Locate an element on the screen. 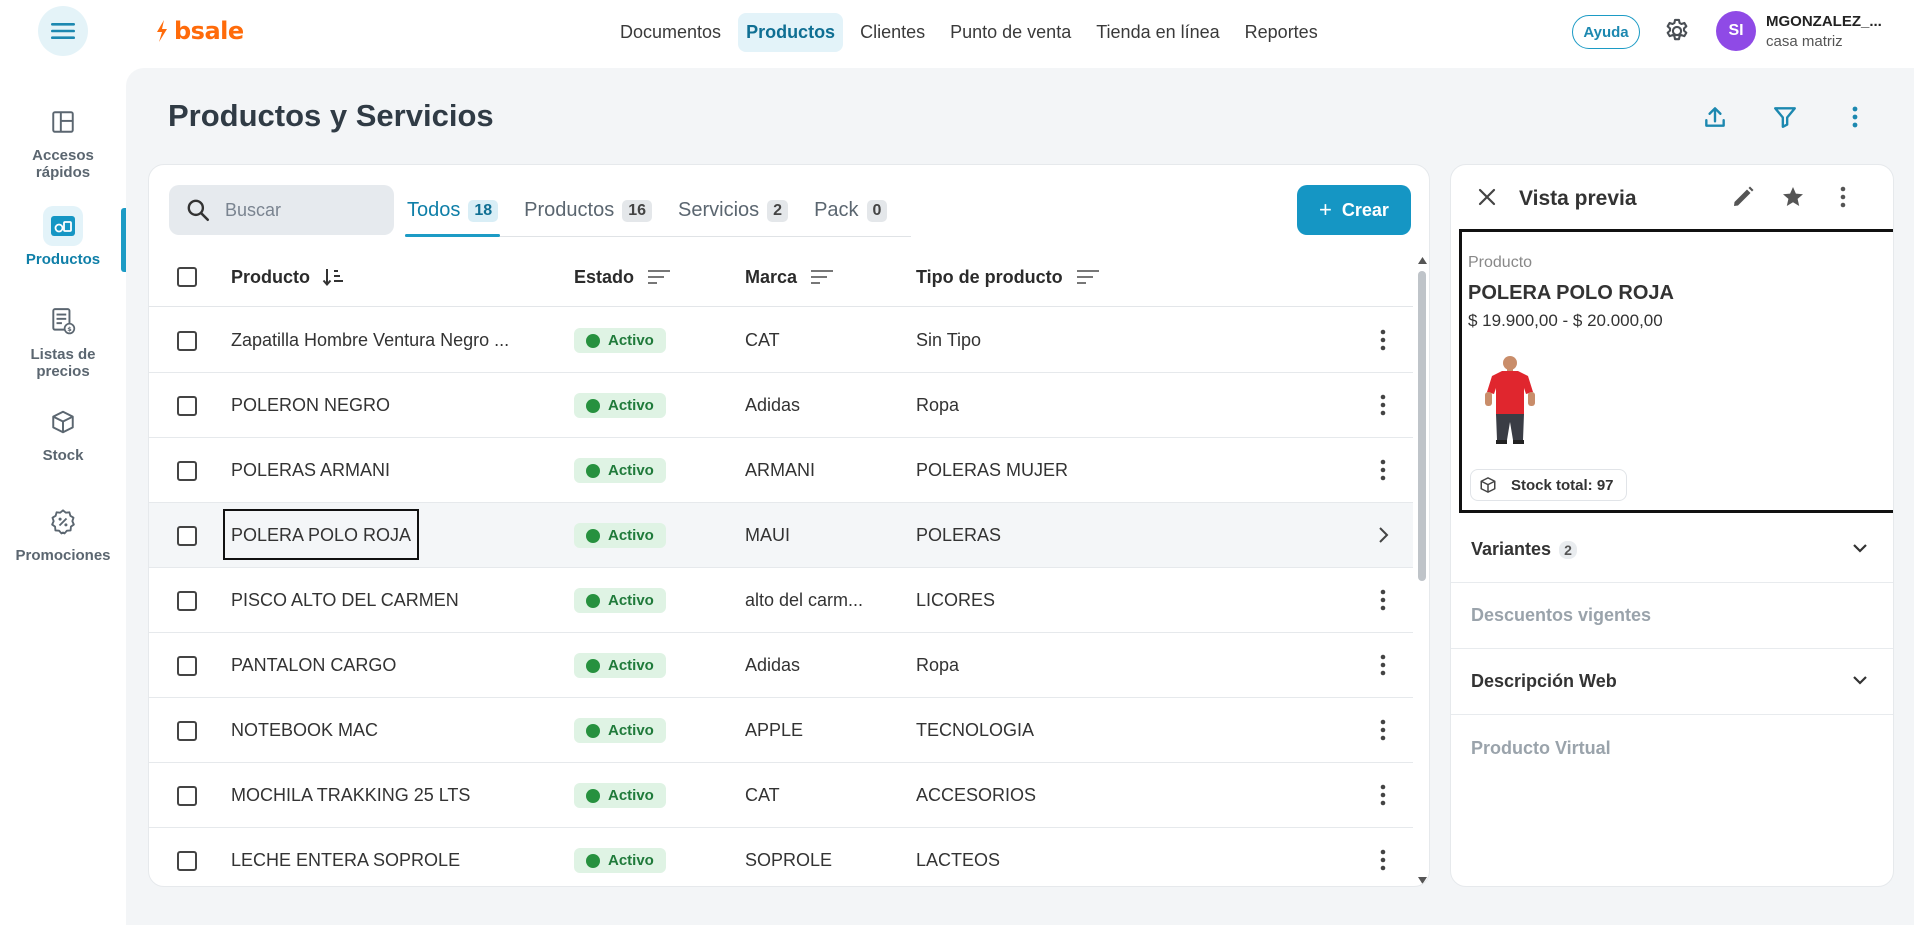  nav-clientes: Clientes is located at coordinates (892, 32).